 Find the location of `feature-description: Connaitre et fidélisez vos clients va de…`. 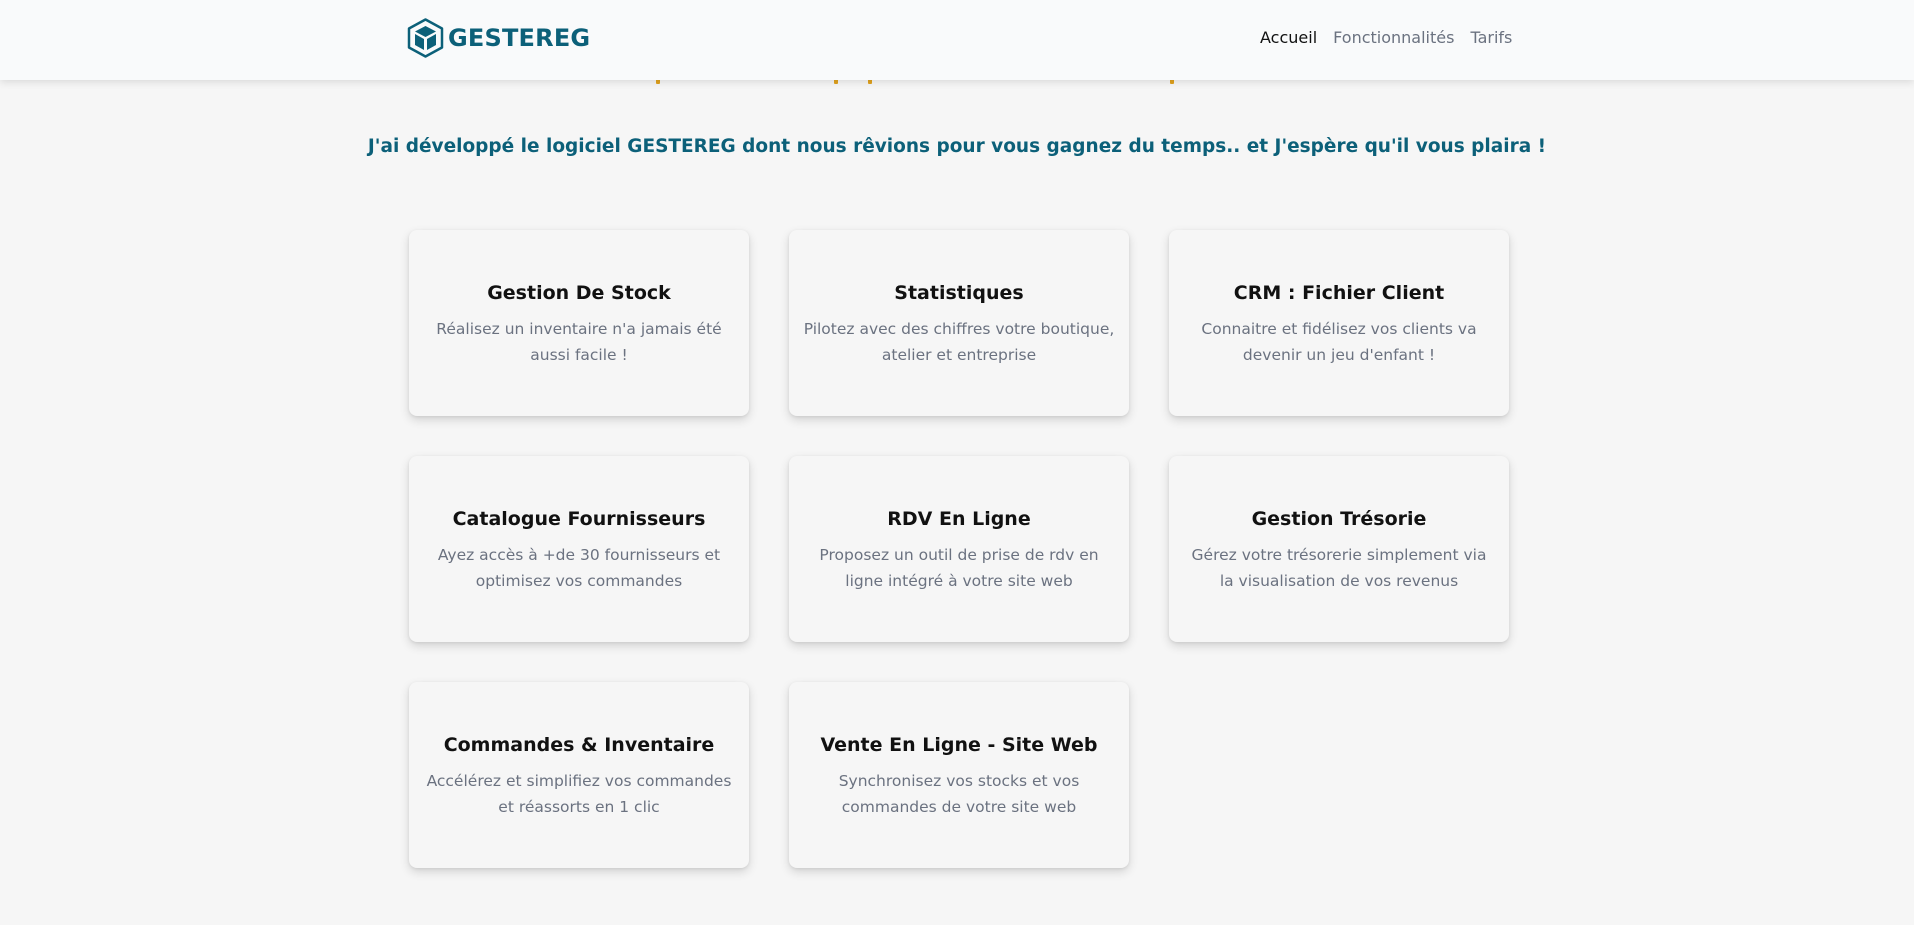

feature-description: Connaitre et fidélisez vos clients va de… is located at coordinates (1339, 342).